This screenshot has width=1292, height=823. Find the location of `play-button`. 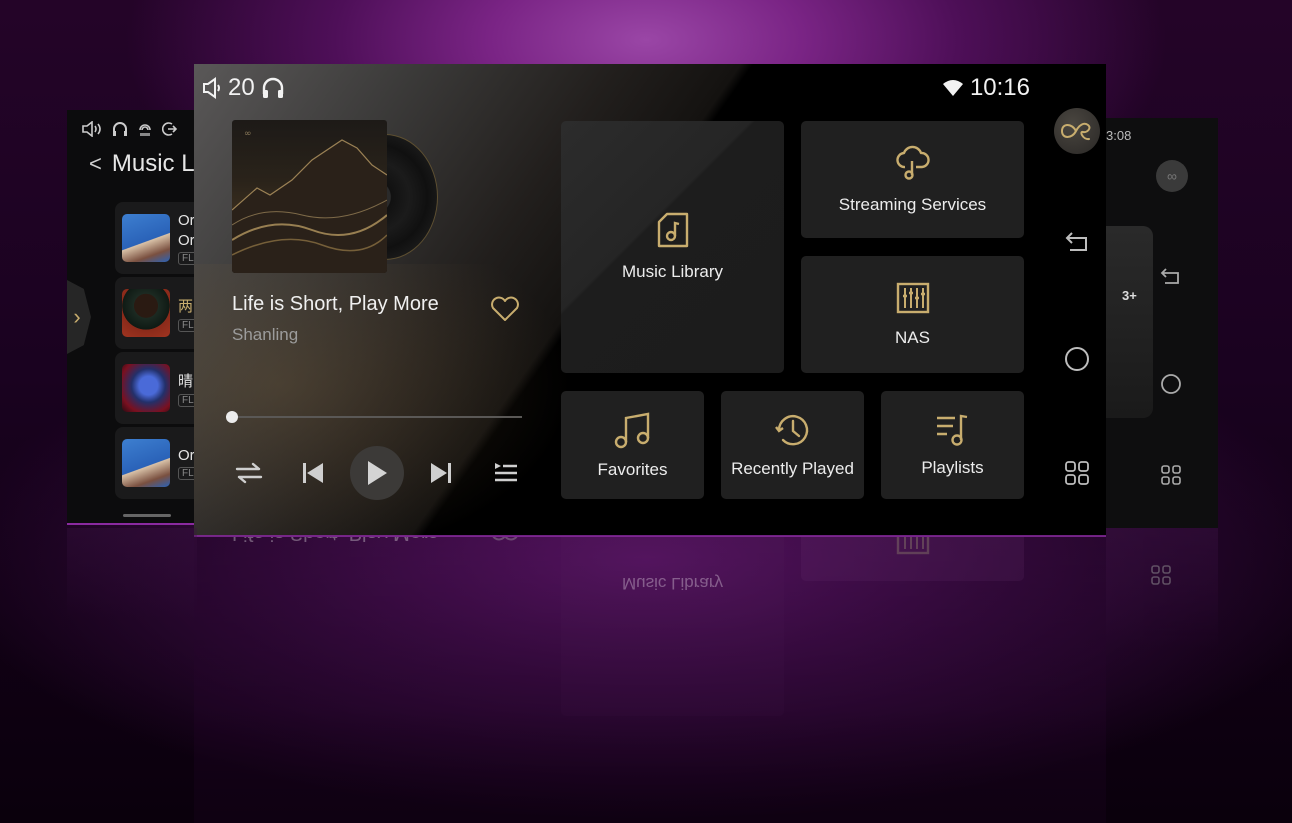

play-button is located at coordinates (377, 473).